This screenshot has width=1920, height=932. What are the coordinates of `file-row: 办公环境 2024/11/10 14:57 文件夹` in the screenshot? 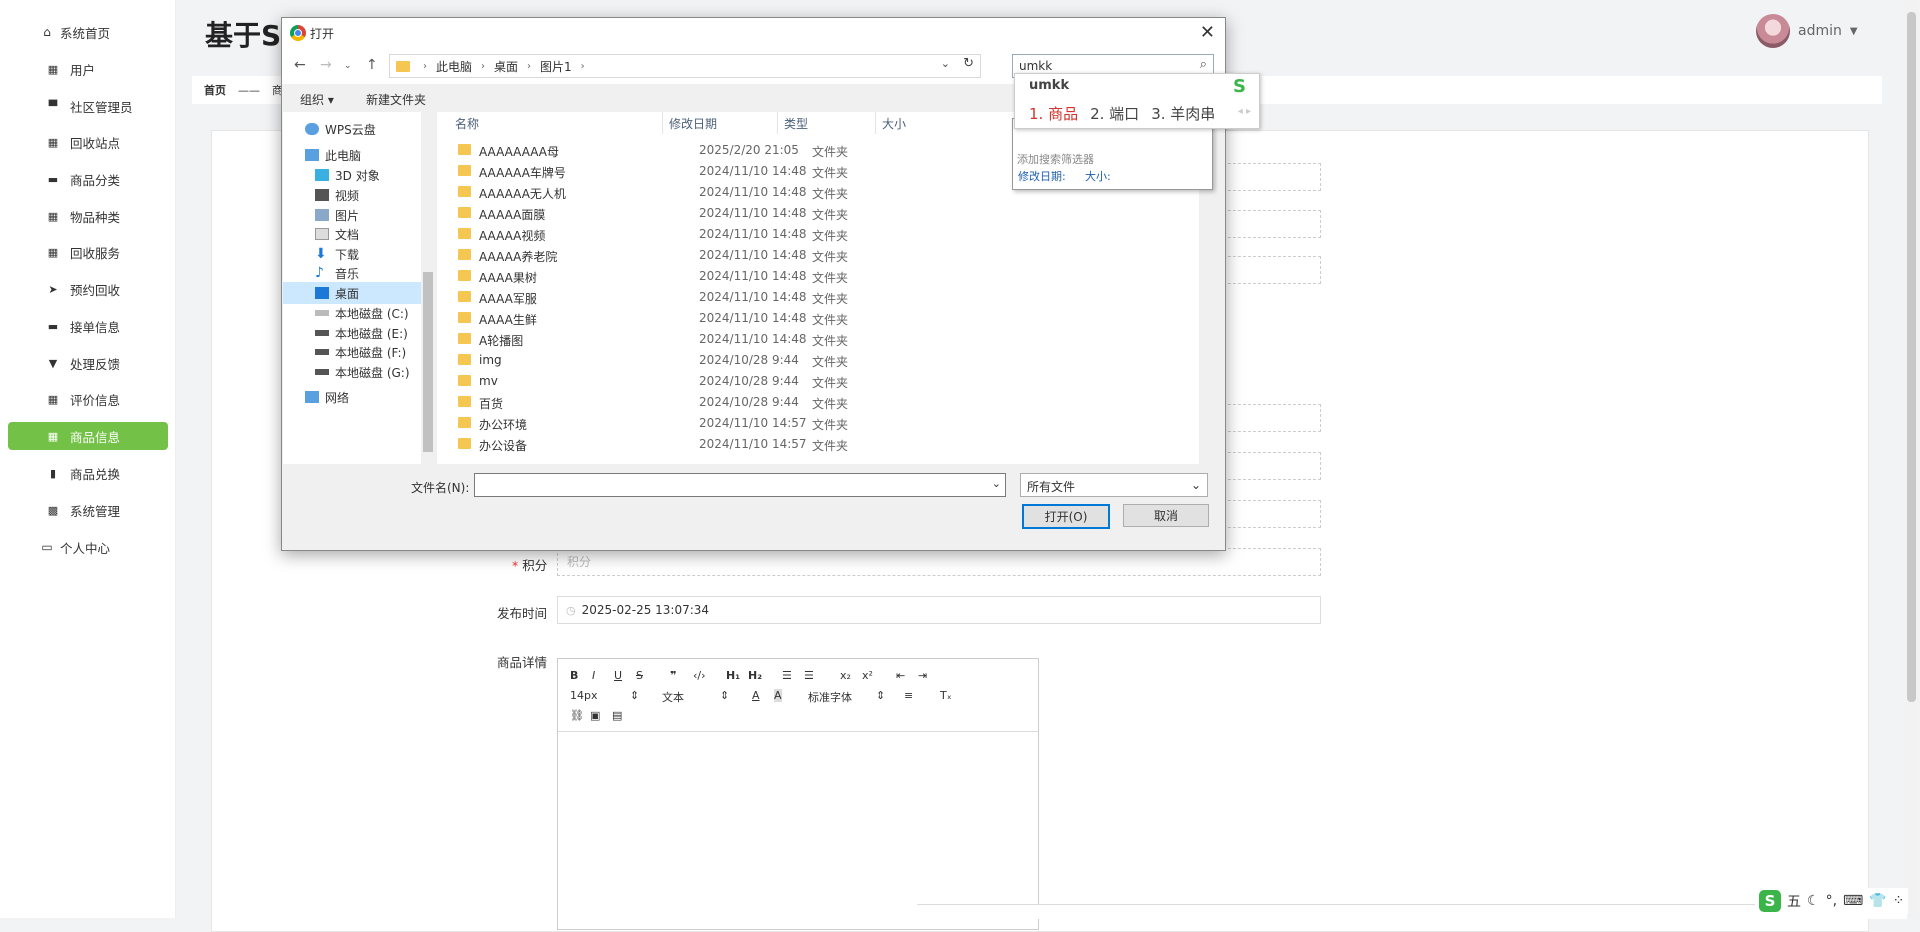 It's located at (817, 423).